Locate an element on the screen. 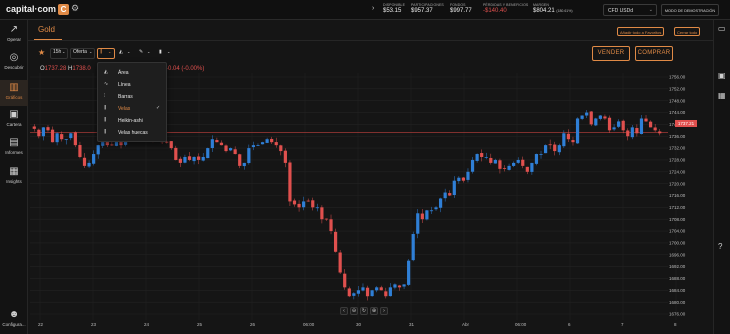 Image resolution: width=730 pixels, height=334 pixels. x-tick-label: Abr is located at coordinates (466, 324).